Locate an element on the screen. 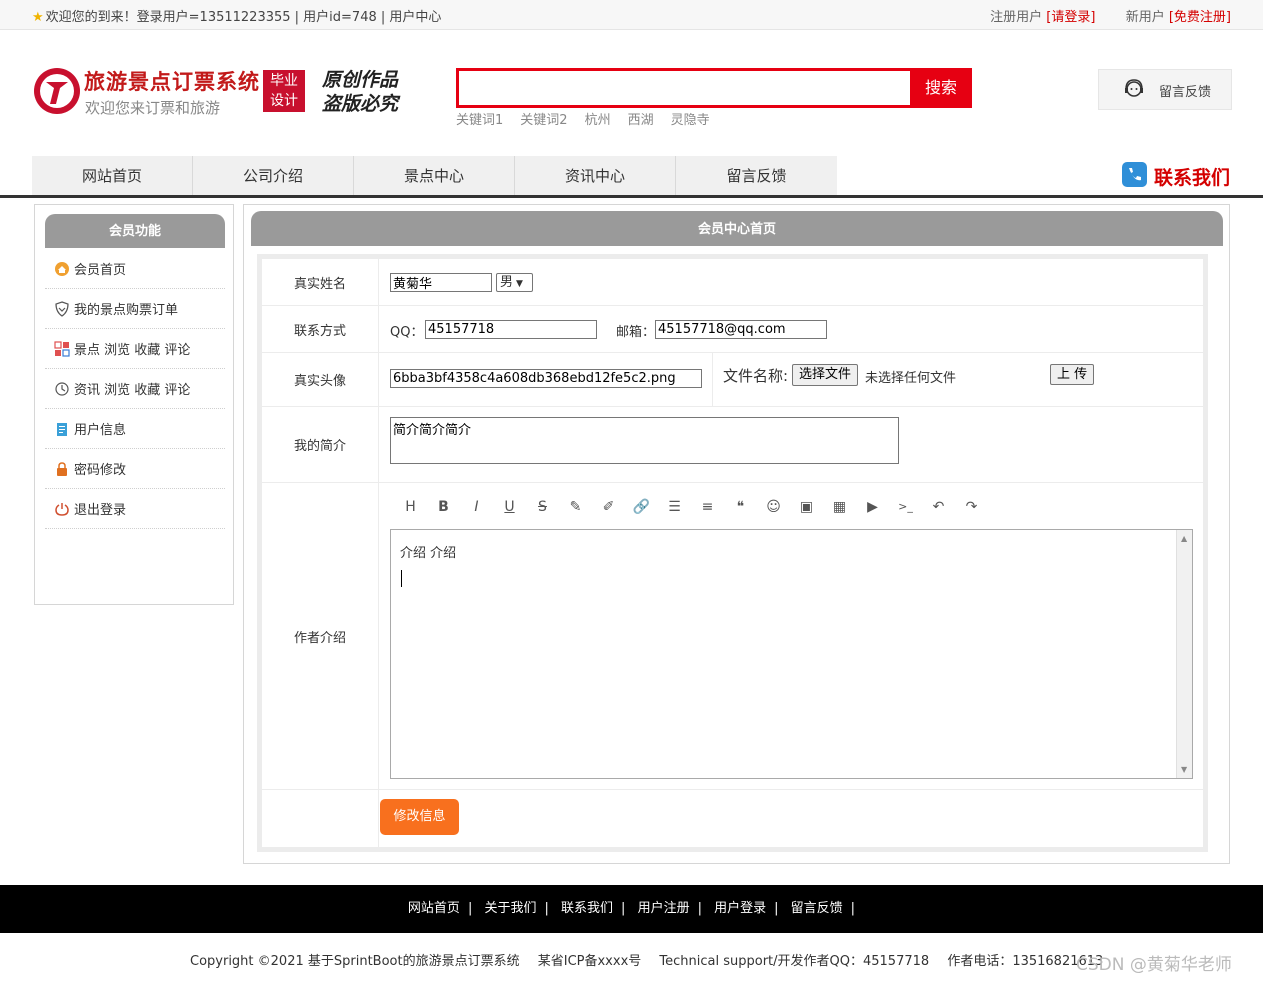 The image size is (1263, 982). intro-textarea: 简介简介简介 is located at coordinates (644, 440).